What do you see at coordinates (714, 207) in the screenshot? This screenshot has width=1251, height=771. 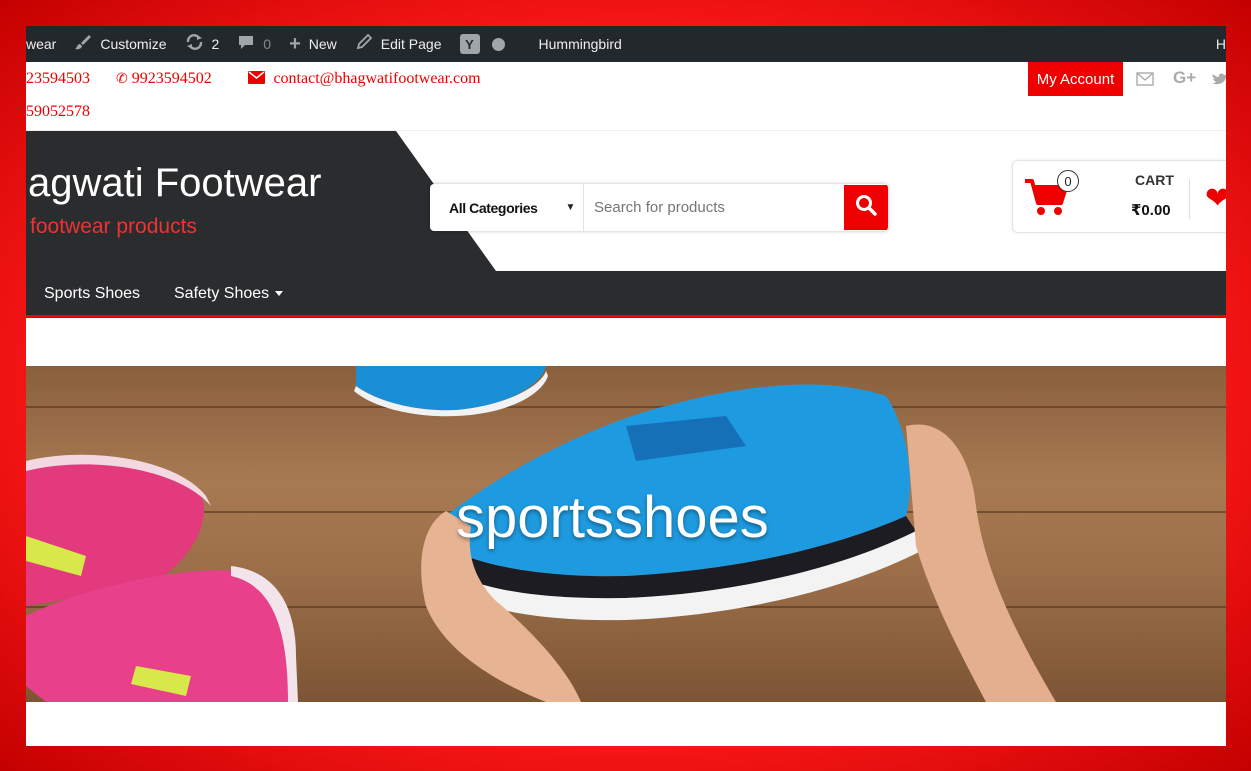 I see `search-input` at bounding box center [714, 207].